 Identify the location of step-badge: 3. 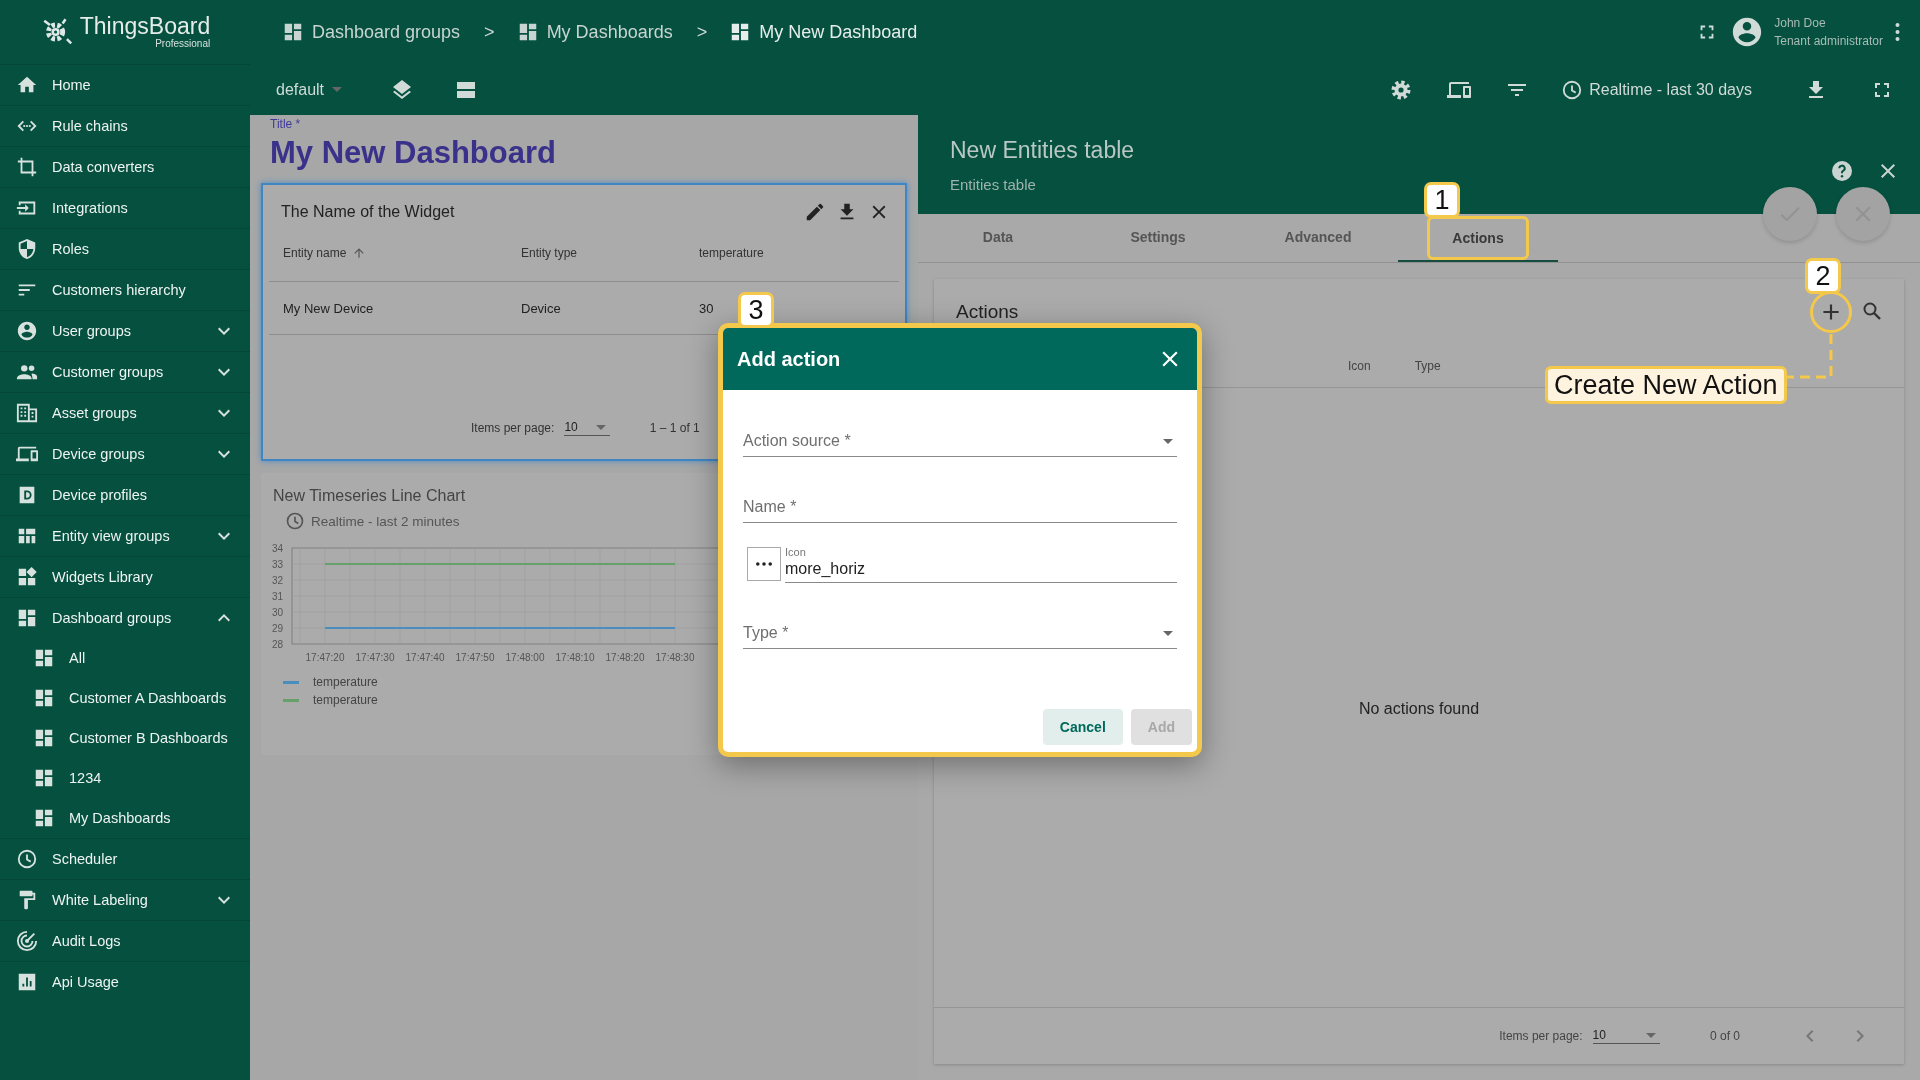
(756, 310).